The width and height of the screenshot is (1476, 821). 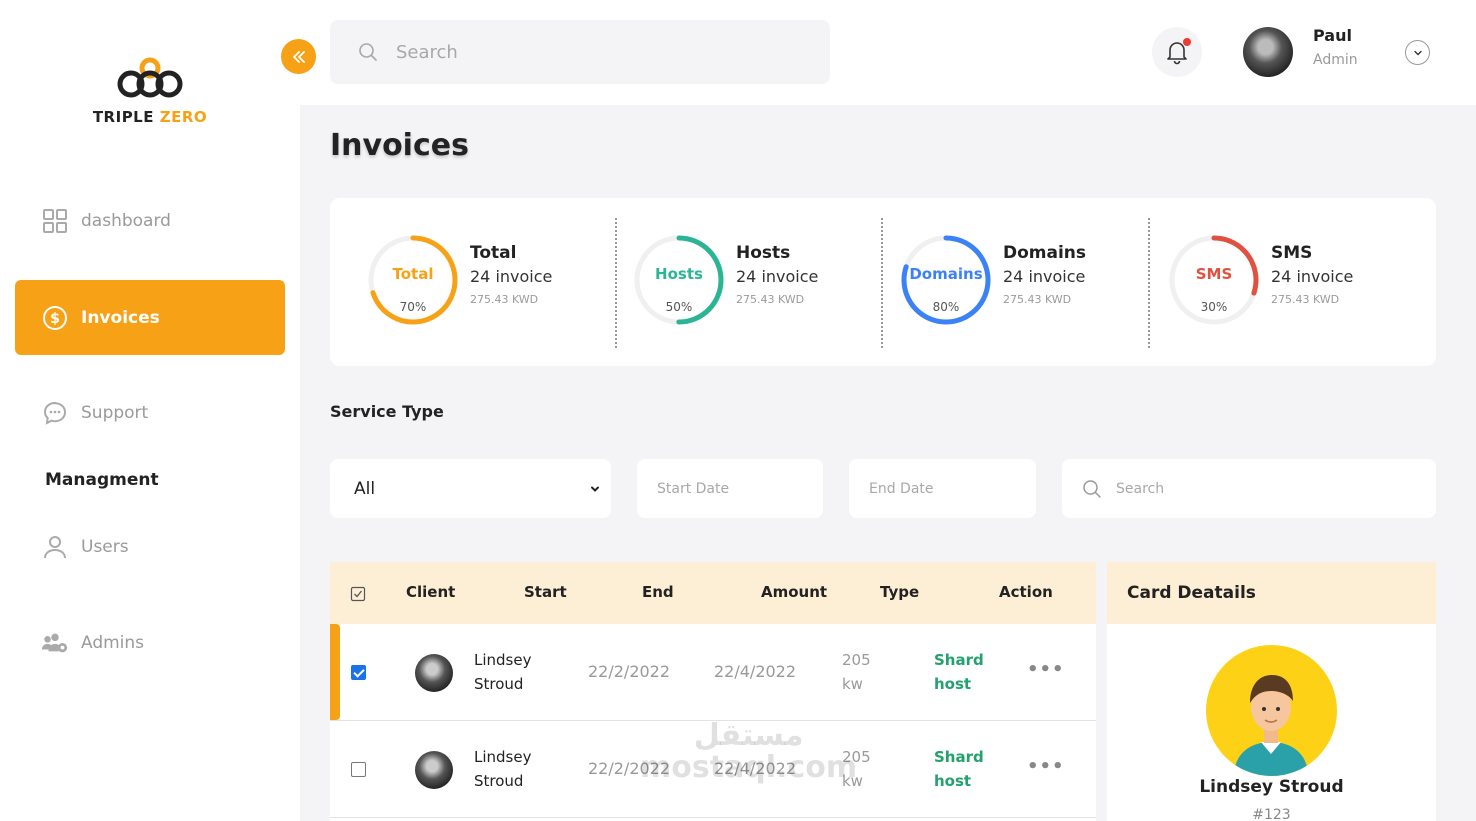 I want to click on double-chevron-left-icon, so click(x=298, y=56).